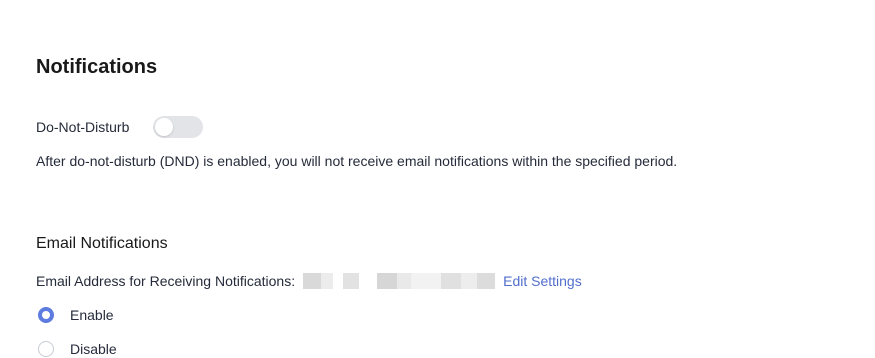 The height and width of the screenshot is (358, 875). I want to click on edit-settings-link: Edit Settings, so click(542, 281).